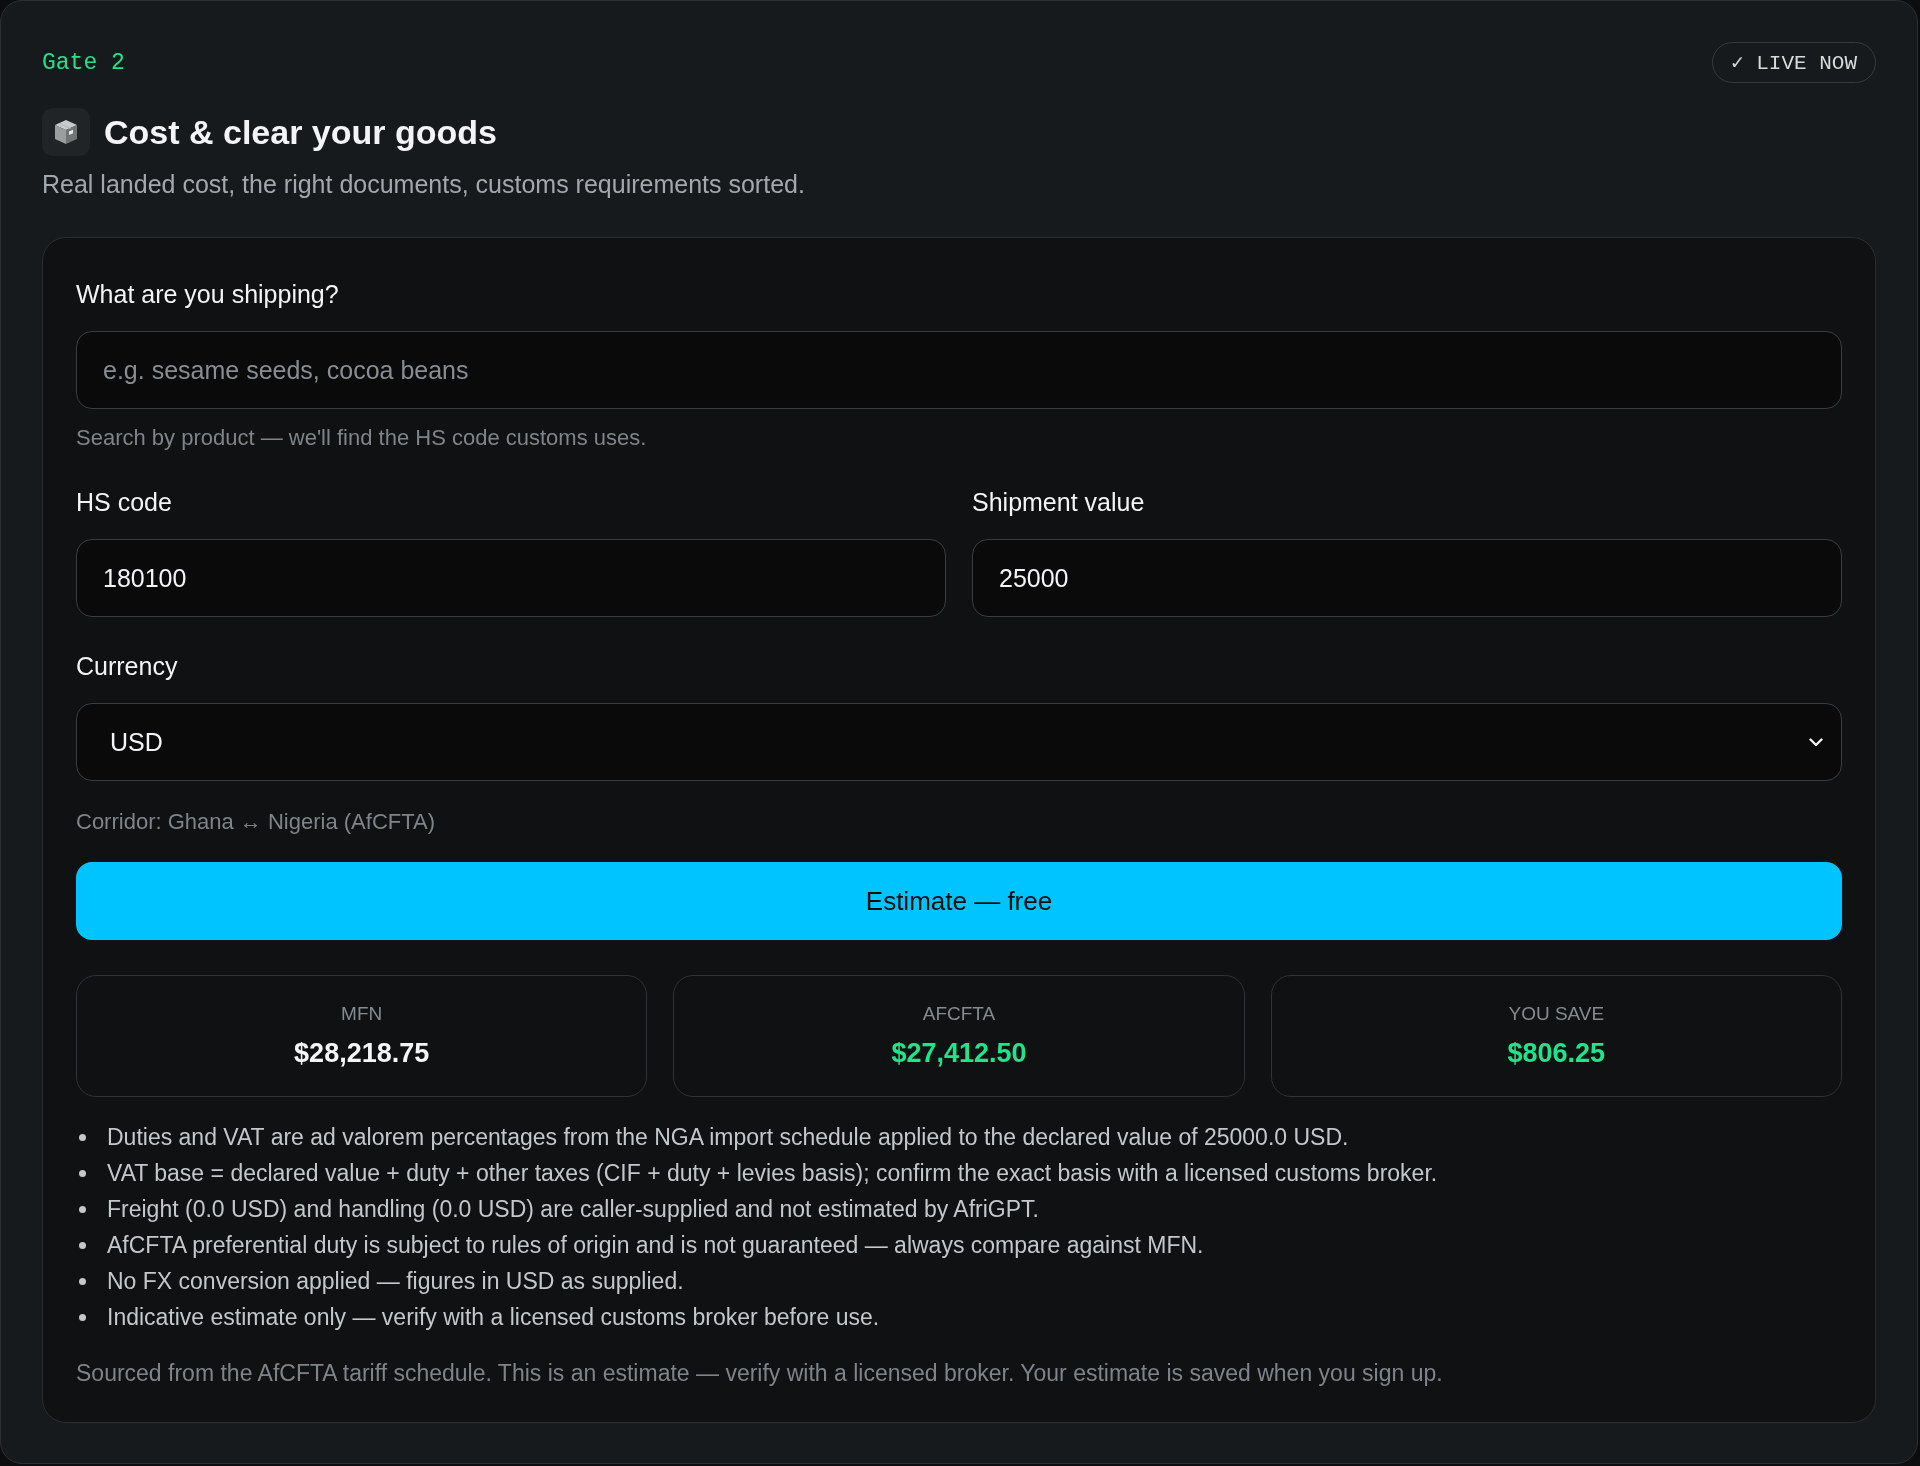 The image size is (1920, 1466). What do you see at coordinates (362, 1053) in the screenshot?
I see `result-value: $28,218.75` at bounding box center [362, 1053].